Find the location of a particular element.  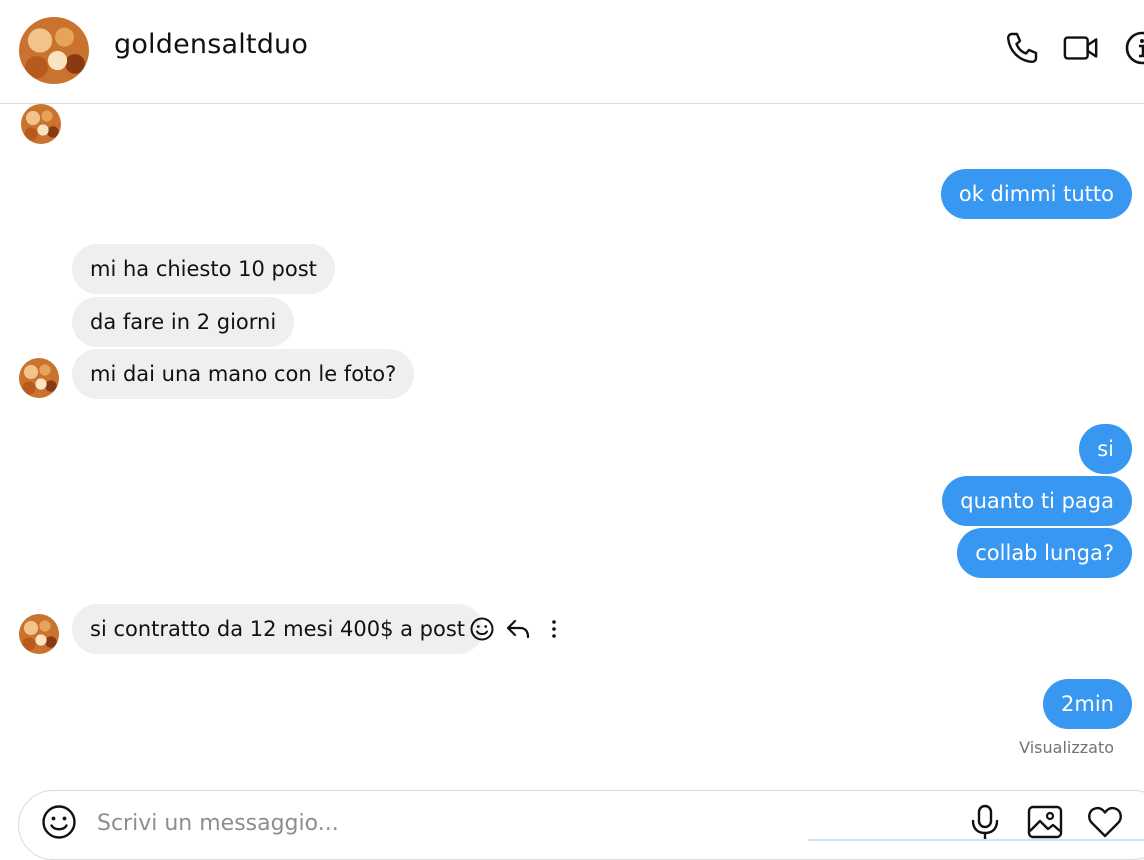

message-incoming: mi ha chiesto 10 post is located at coordinates (203, 269).